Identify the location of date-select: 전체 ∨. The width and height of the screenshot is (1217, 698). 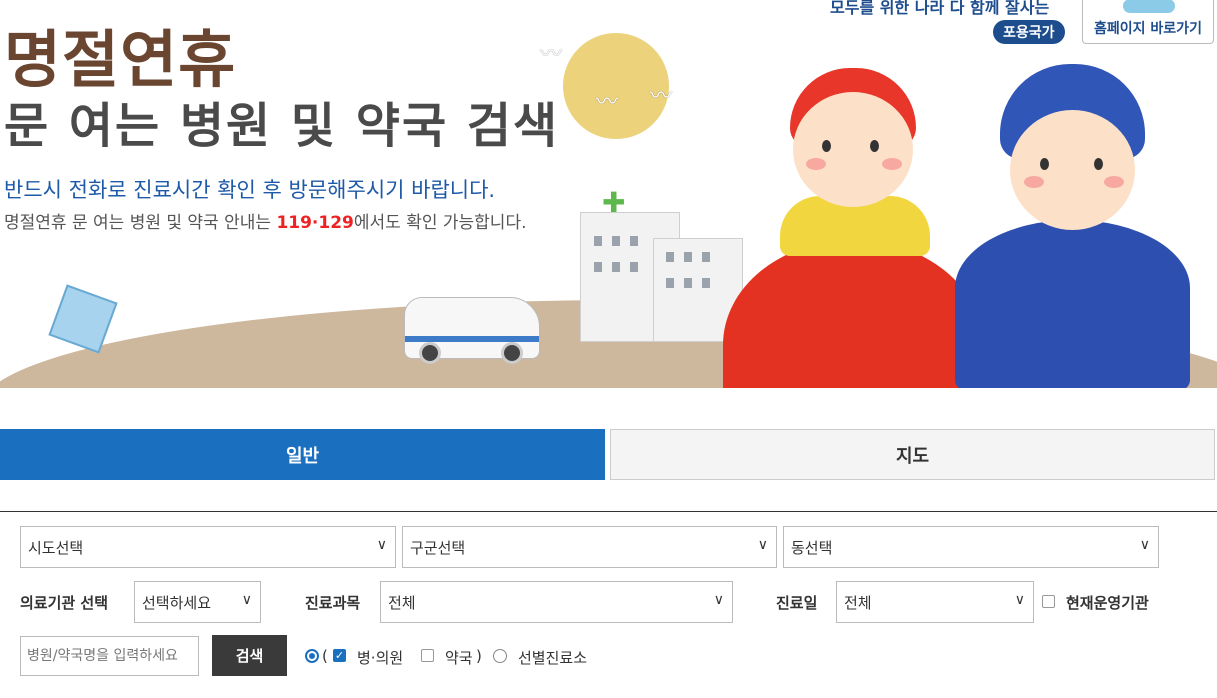
(935, 602).